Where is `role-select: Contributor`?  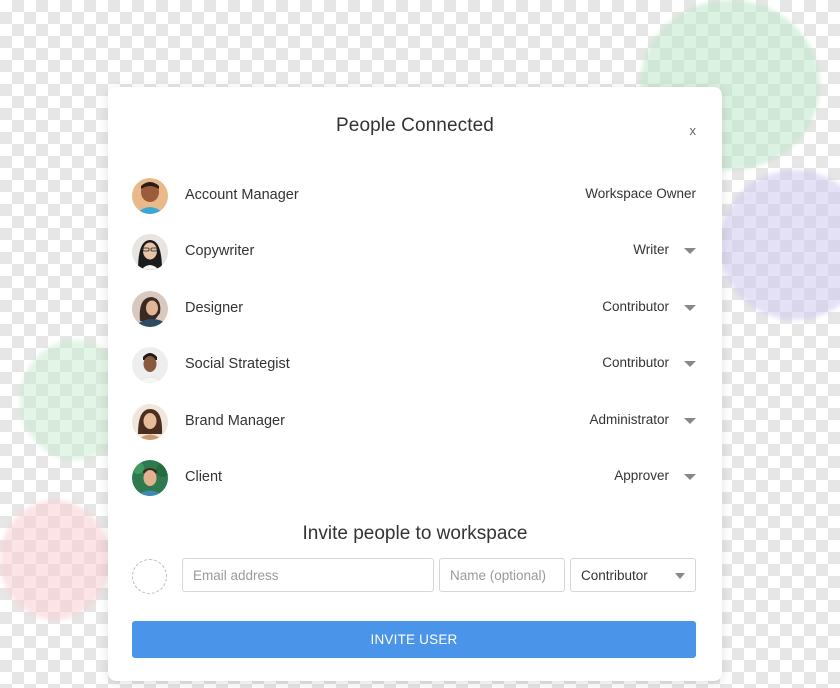 role-select: Contributor is located at coordinates (633, 575).